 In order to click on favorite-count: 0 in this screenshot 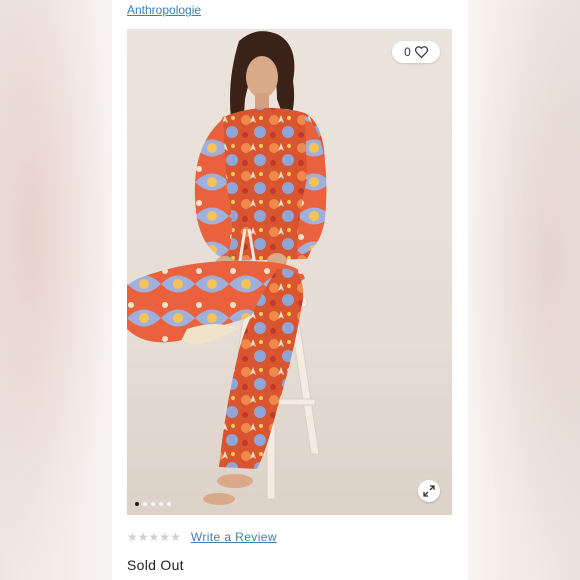, I will do `click(407, 52)`.